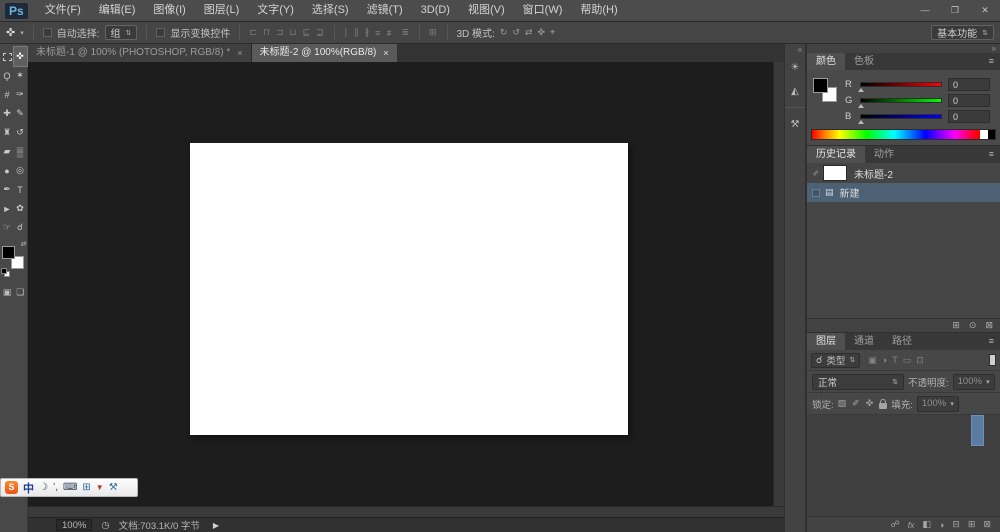 The width and height of the screenshot is (1000, 532). What do you see at coordinates (903, 465) in the screenshot?
I see `layers-list` at bounding box center [903, 465].